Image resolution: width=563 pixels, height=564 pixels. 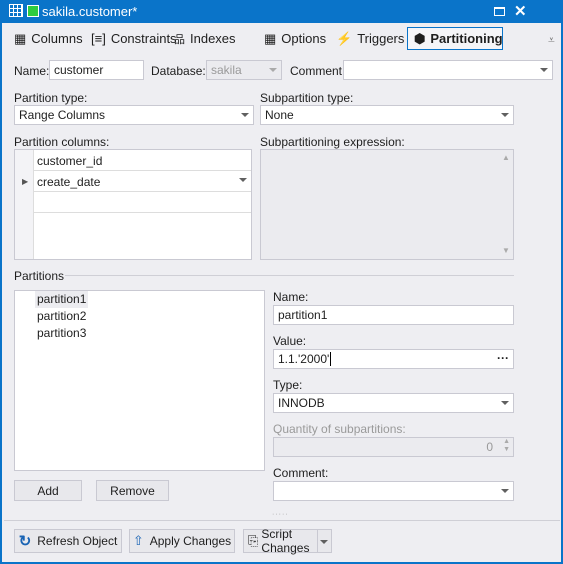 What do you see at coordinates (96, 70) in the screenshot?
I see `name-input: customer` at bounding box center [96, 70].